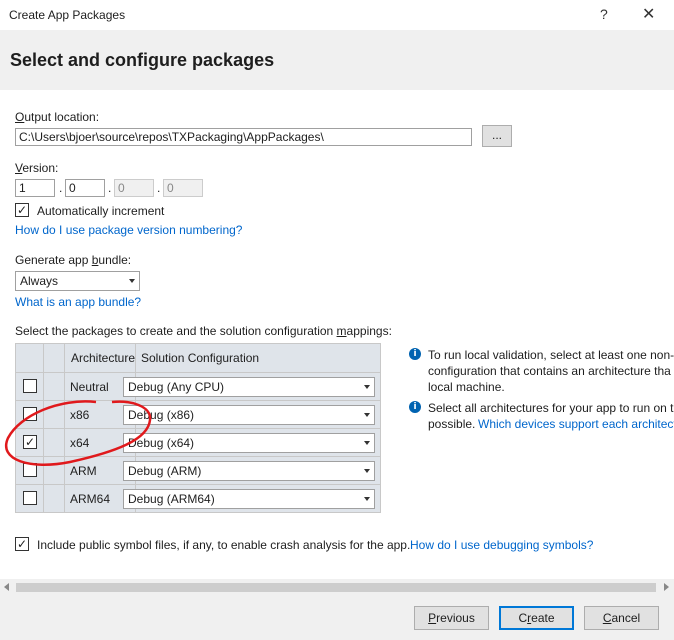 Image resolution: width=674 pixels, height=640 pixels. I want to click on package-row: ARM64 Debug (ARM64), so click(198, 499).